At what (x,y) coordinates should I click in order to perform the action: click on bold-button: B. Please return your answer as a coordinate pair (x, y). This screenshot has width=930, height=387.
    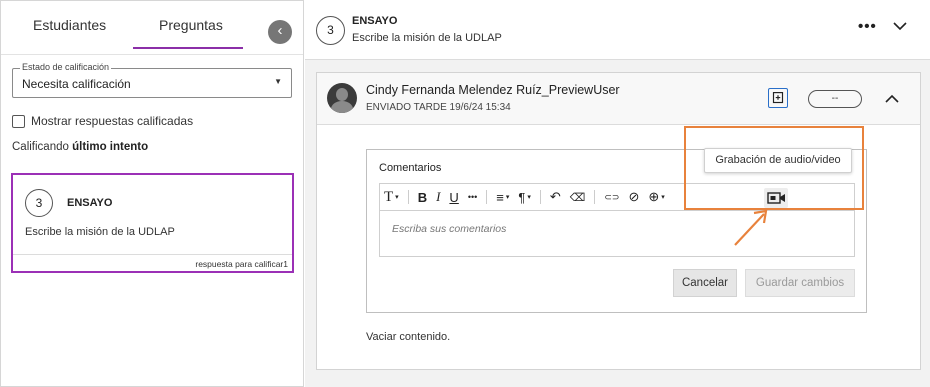
    Looking at the image, I should click on (422, 197).